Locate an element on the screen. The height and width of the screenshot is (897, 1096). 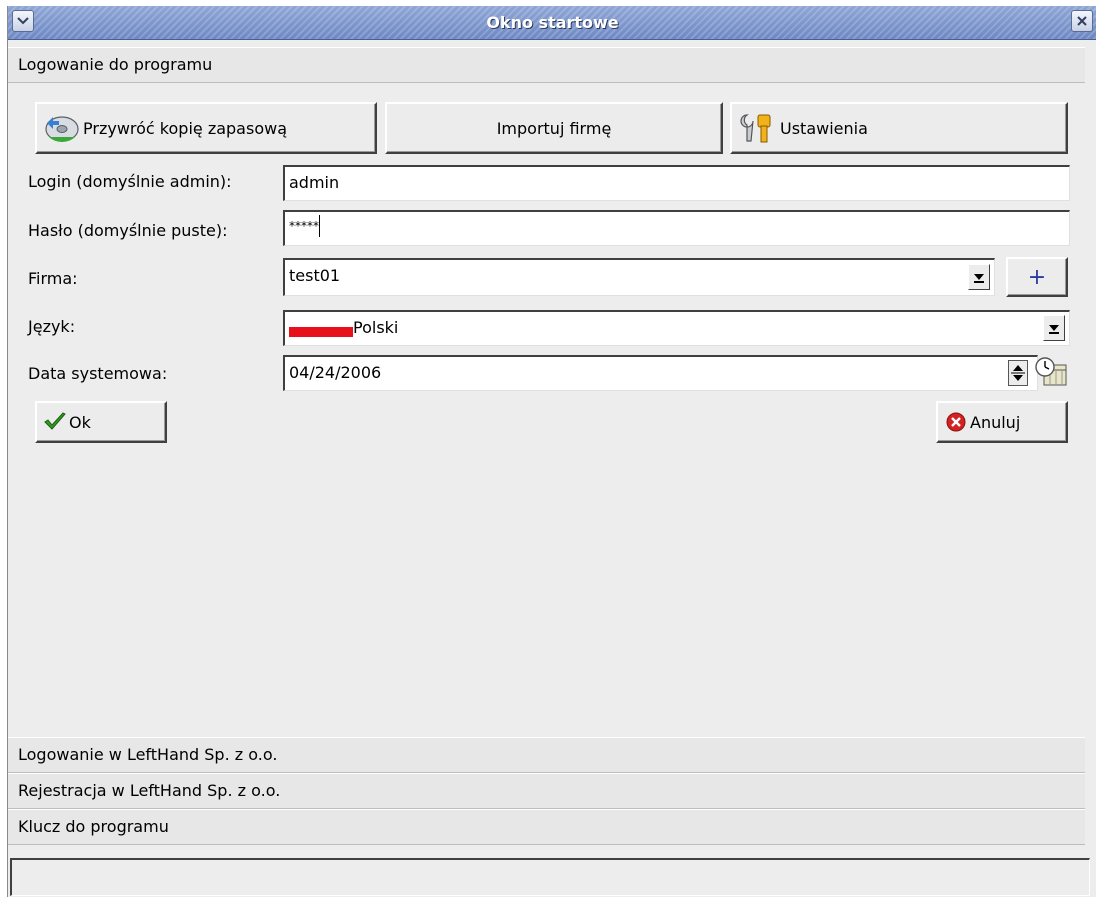
tools-icon is located at coordinates (755, 128).